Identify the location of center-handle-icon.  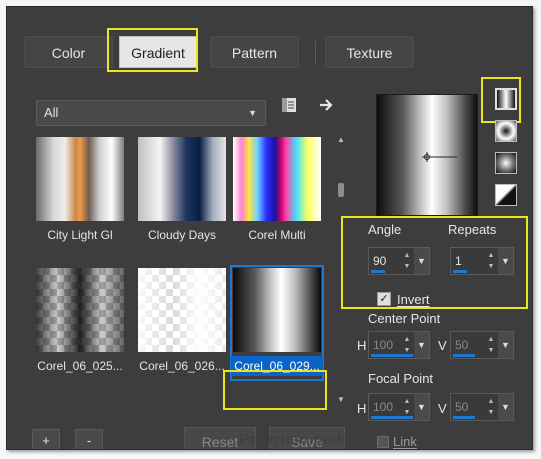
(427, 155).